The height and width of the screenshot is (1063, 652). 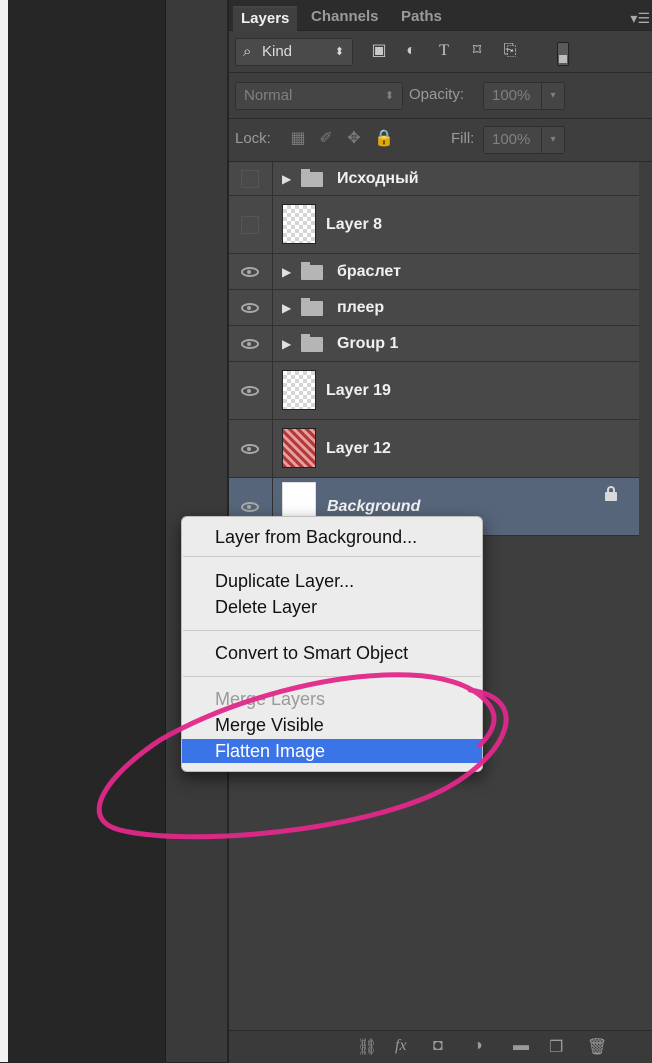 What do you see at coordinates (270, 699) in the screenshot?
I see `menu-item-merge-layers: Merge Layers` at bounding box center [270, 699].